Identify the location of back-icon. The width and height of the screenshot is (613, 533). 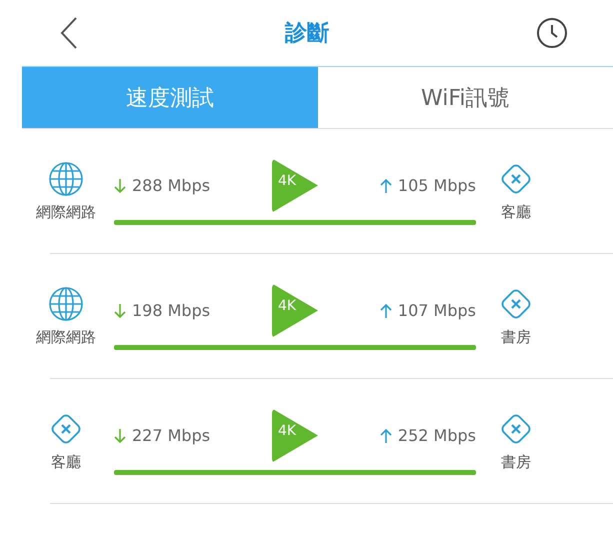
(69, 33).